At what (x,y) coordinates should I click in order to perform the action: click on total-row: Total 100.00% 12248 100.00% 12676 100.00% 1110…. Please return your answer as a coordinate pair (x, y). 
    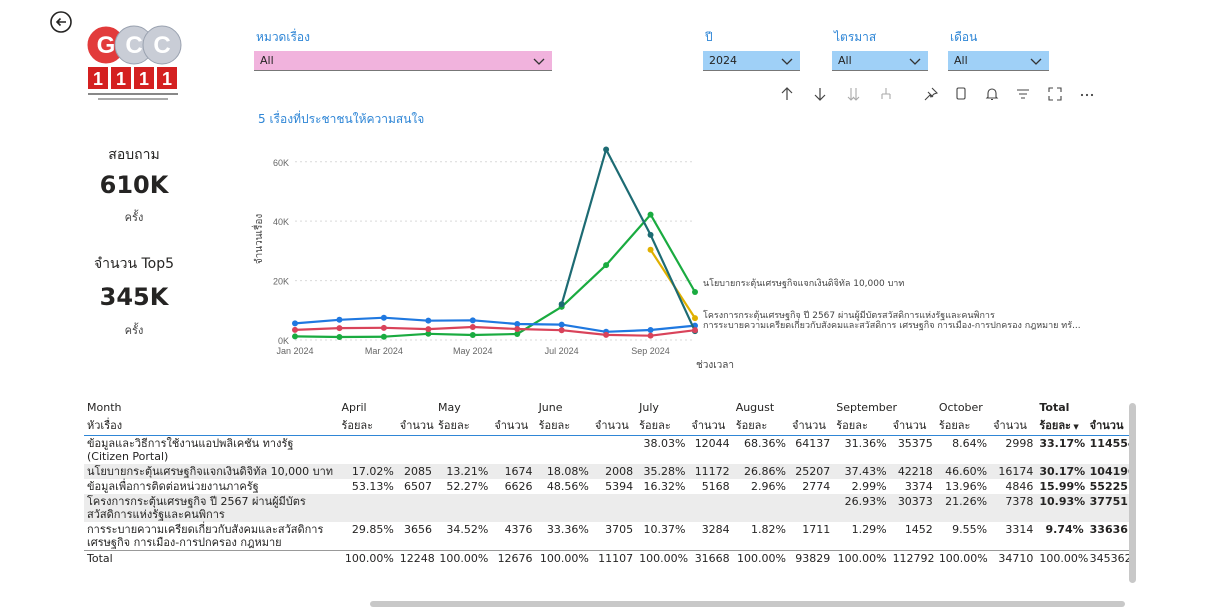
    Looking at the image, I should click on (606, 558).